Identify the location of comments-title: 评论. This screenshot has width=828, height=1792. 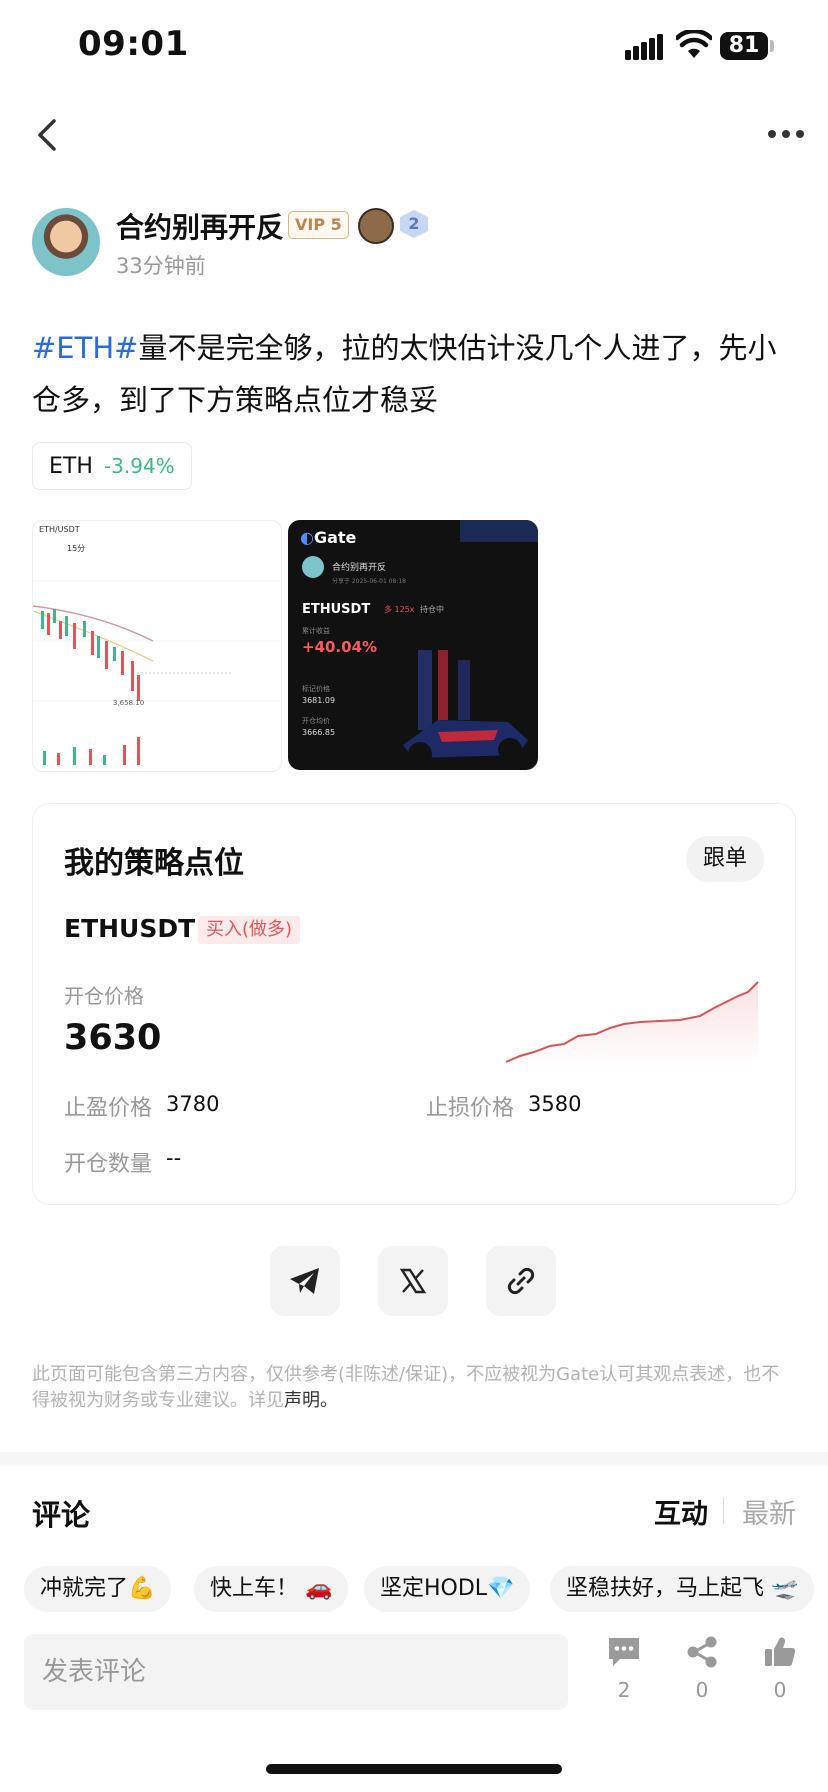
(61, 1515).